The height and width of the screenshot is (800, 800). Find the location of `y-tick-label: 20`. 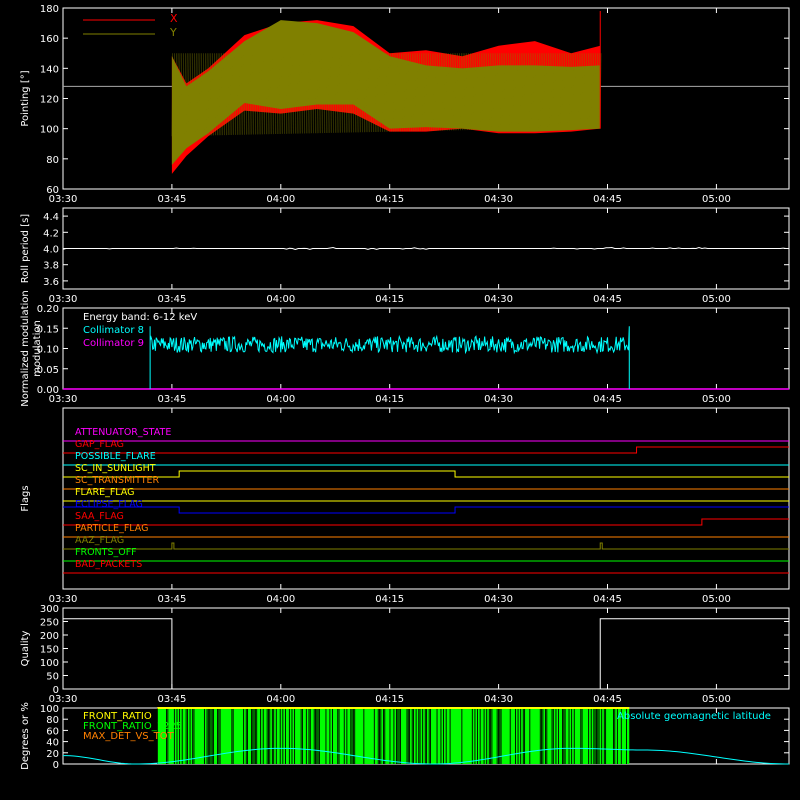

y-tick-label: 20 is located at coordinates (52, 754).